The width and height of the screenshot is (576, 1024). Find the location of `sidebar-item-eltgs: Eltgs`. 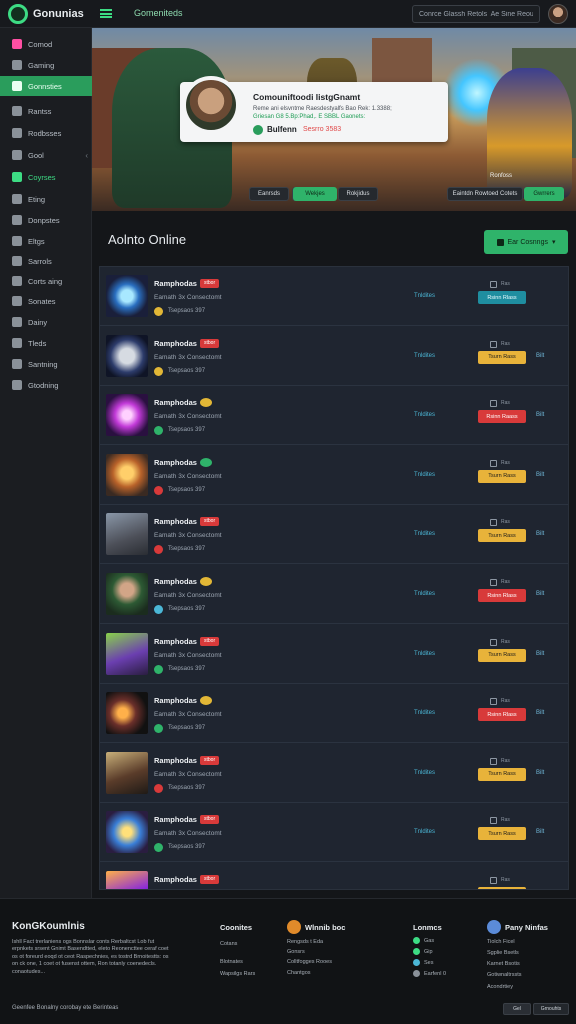

sidebar-item-eltgs: Eltgs is located at coordinates (46, 241).